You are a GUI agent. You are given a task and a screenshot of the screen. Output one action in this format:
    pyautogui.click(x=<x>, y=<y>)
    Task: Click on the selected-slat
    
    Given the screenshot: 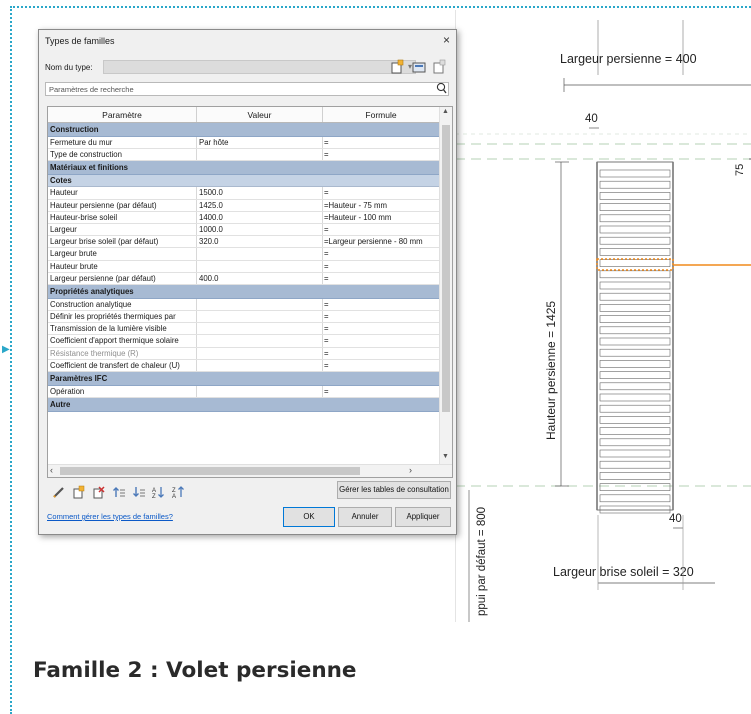 What is the action you would take?
    pyautogui.click(x=635, y=264)
    